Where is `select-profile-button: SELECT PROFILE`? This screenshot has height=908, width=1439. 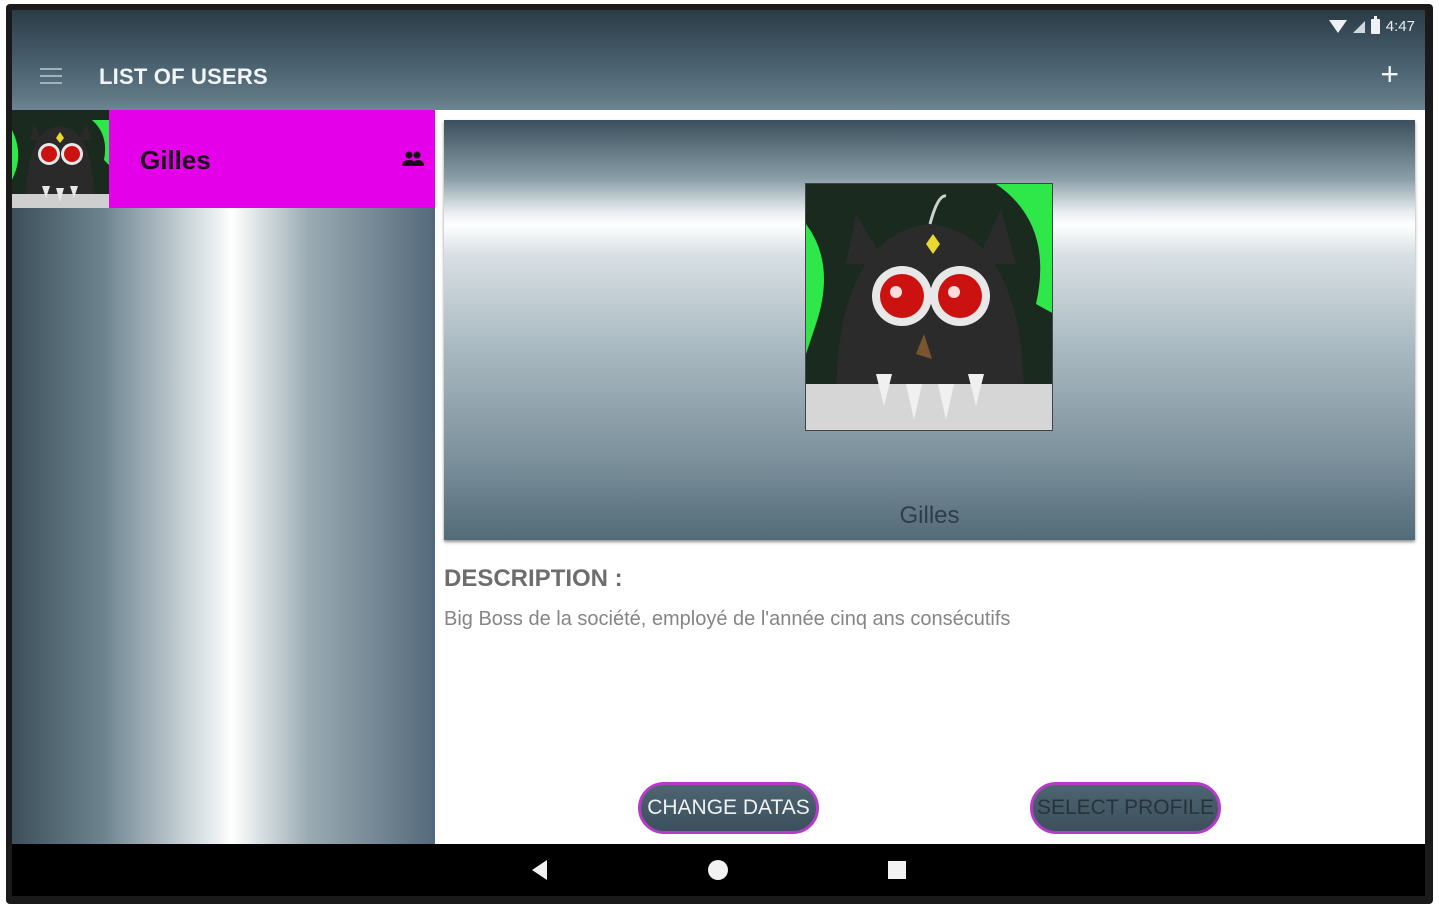 select-profile-button: SELECT PROFILE is located at coordinates (1125, 808).